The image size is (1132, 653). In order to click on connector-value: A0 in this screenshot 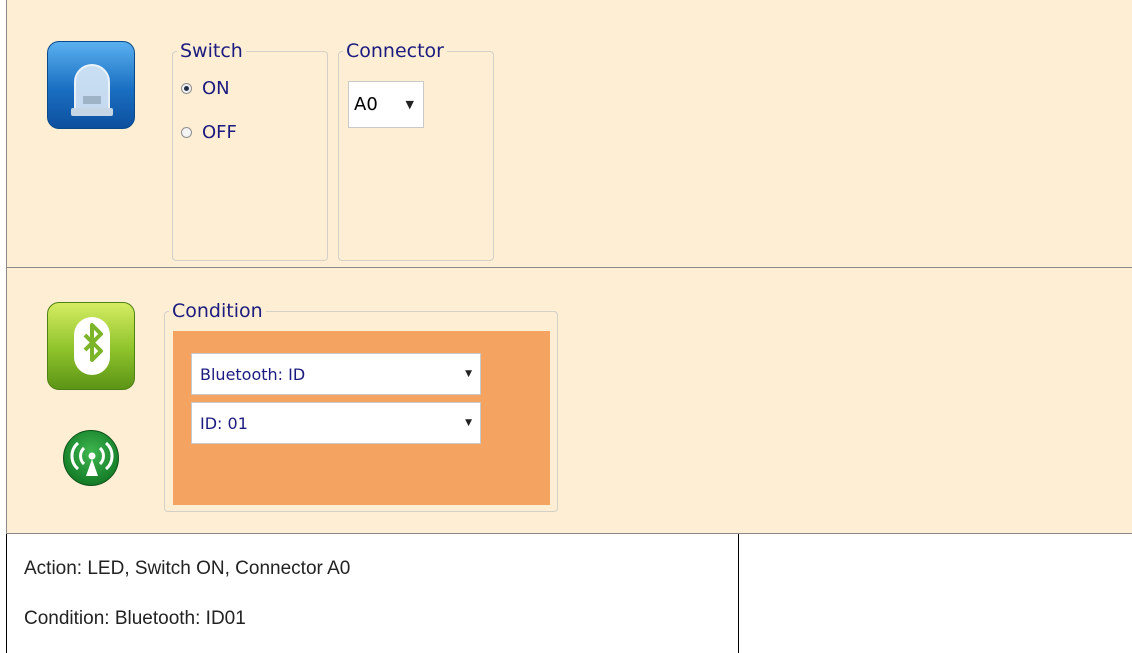, I will do `click(366, 104)`.